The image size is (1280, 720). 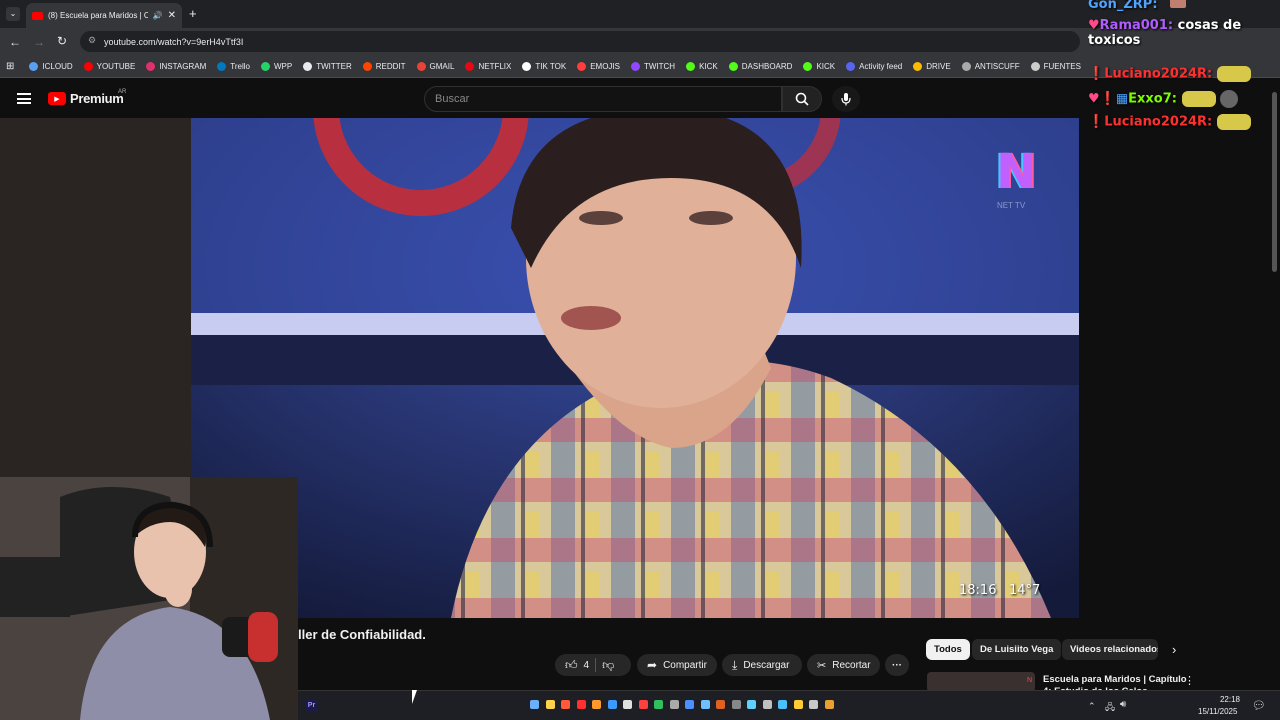 What do you see at coordinates (760, 66) in the screenshot?
I see `bookmark-dashboard: DASHBOARD` at bounding box center [760, 66].